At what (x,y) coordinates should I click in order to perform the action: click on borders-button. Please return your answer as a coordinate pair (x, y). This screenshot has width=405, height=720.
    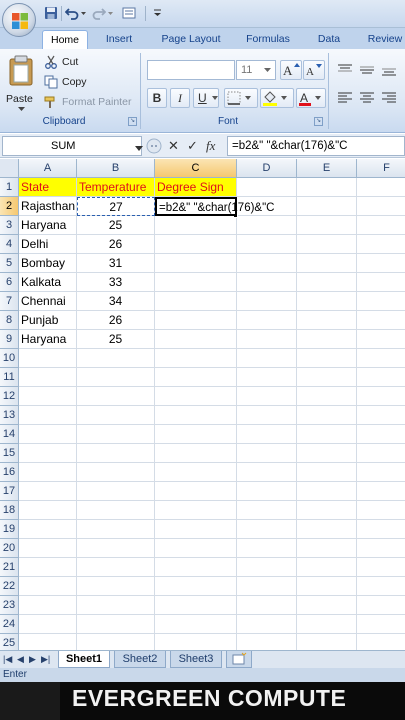
    Looking at the image, I should click on (241, 98).